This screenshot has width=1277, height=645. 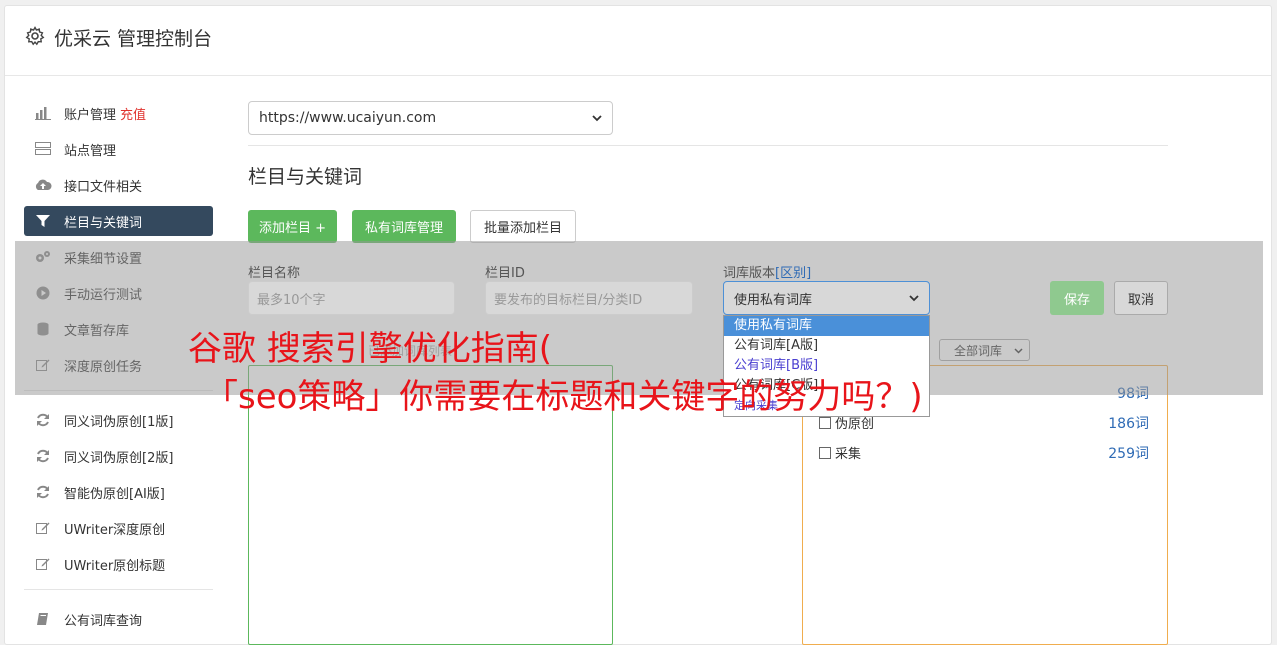 I want to click on gear-icon, so click(x=35, y=36).